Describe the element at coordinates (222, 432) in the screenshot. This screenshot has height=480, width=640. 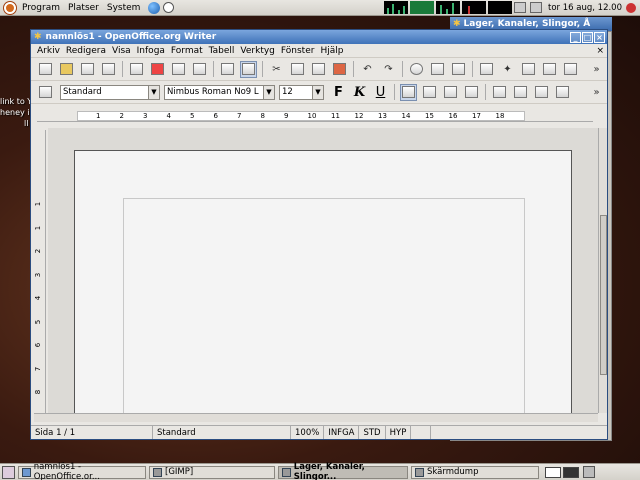
I see `status-page-style: Standard` at that location.